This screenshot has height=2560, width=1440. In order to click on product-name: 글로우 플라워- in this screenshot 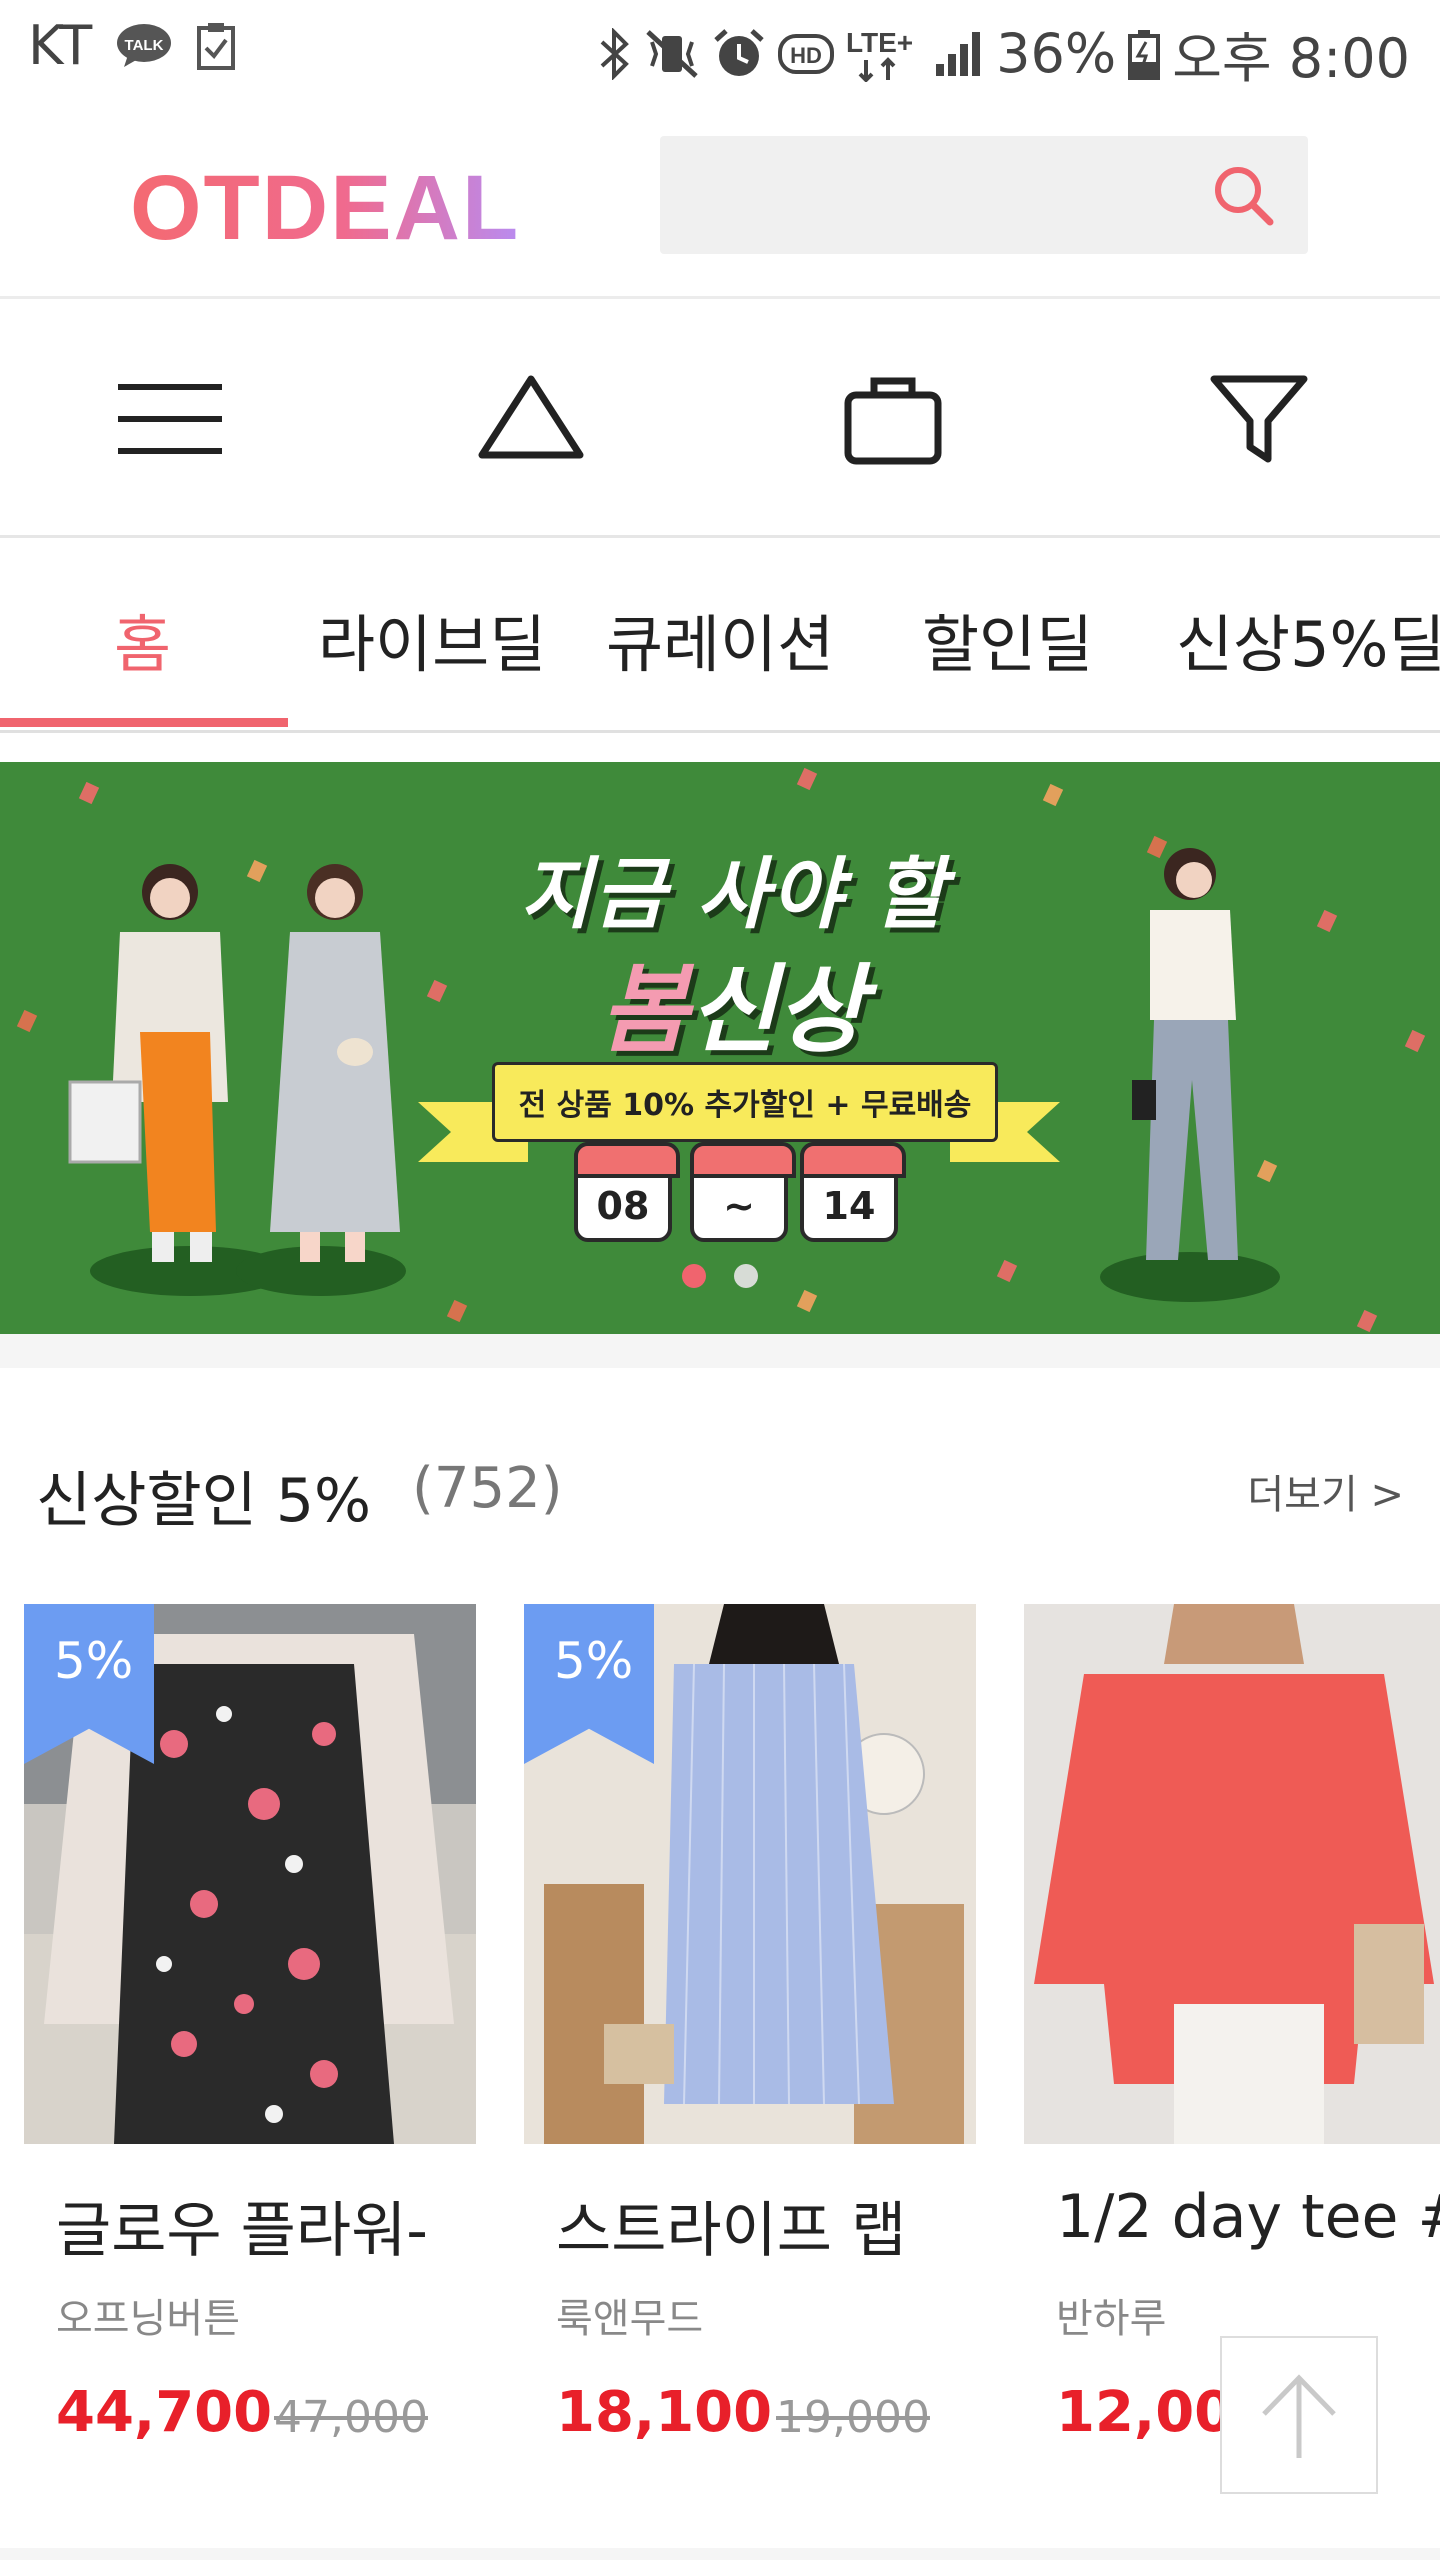, I will do `click(242, 2225)`.